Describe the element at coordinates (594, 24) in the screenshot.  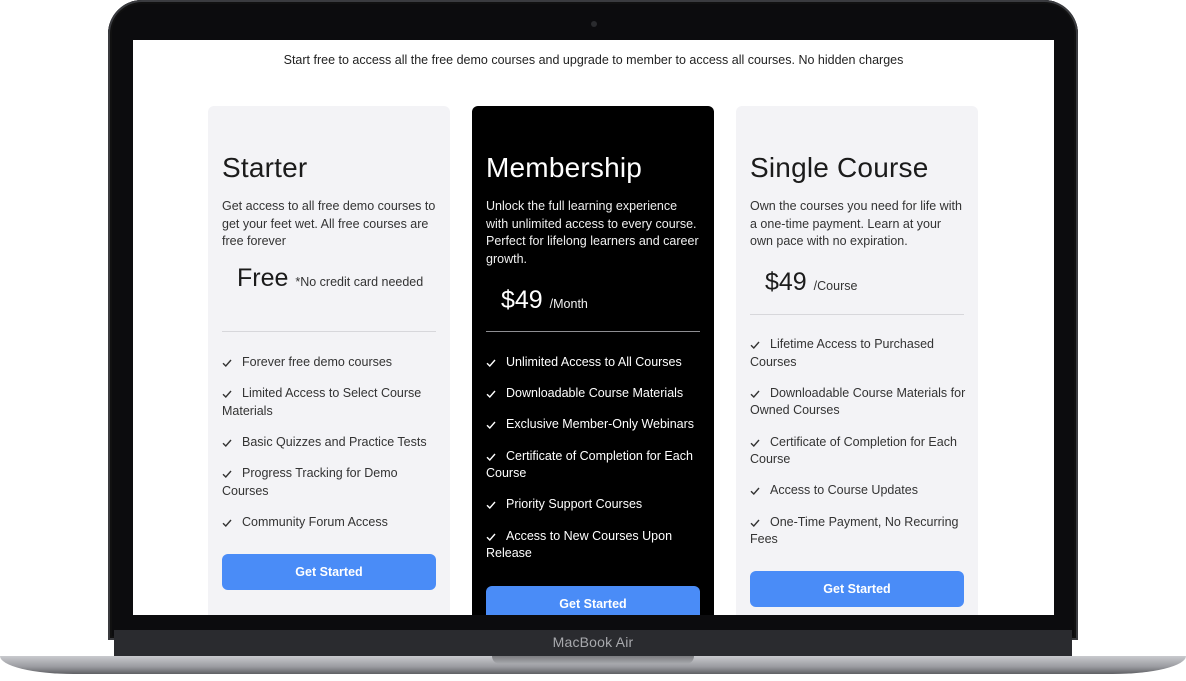
I see `camera-icon` at that location.